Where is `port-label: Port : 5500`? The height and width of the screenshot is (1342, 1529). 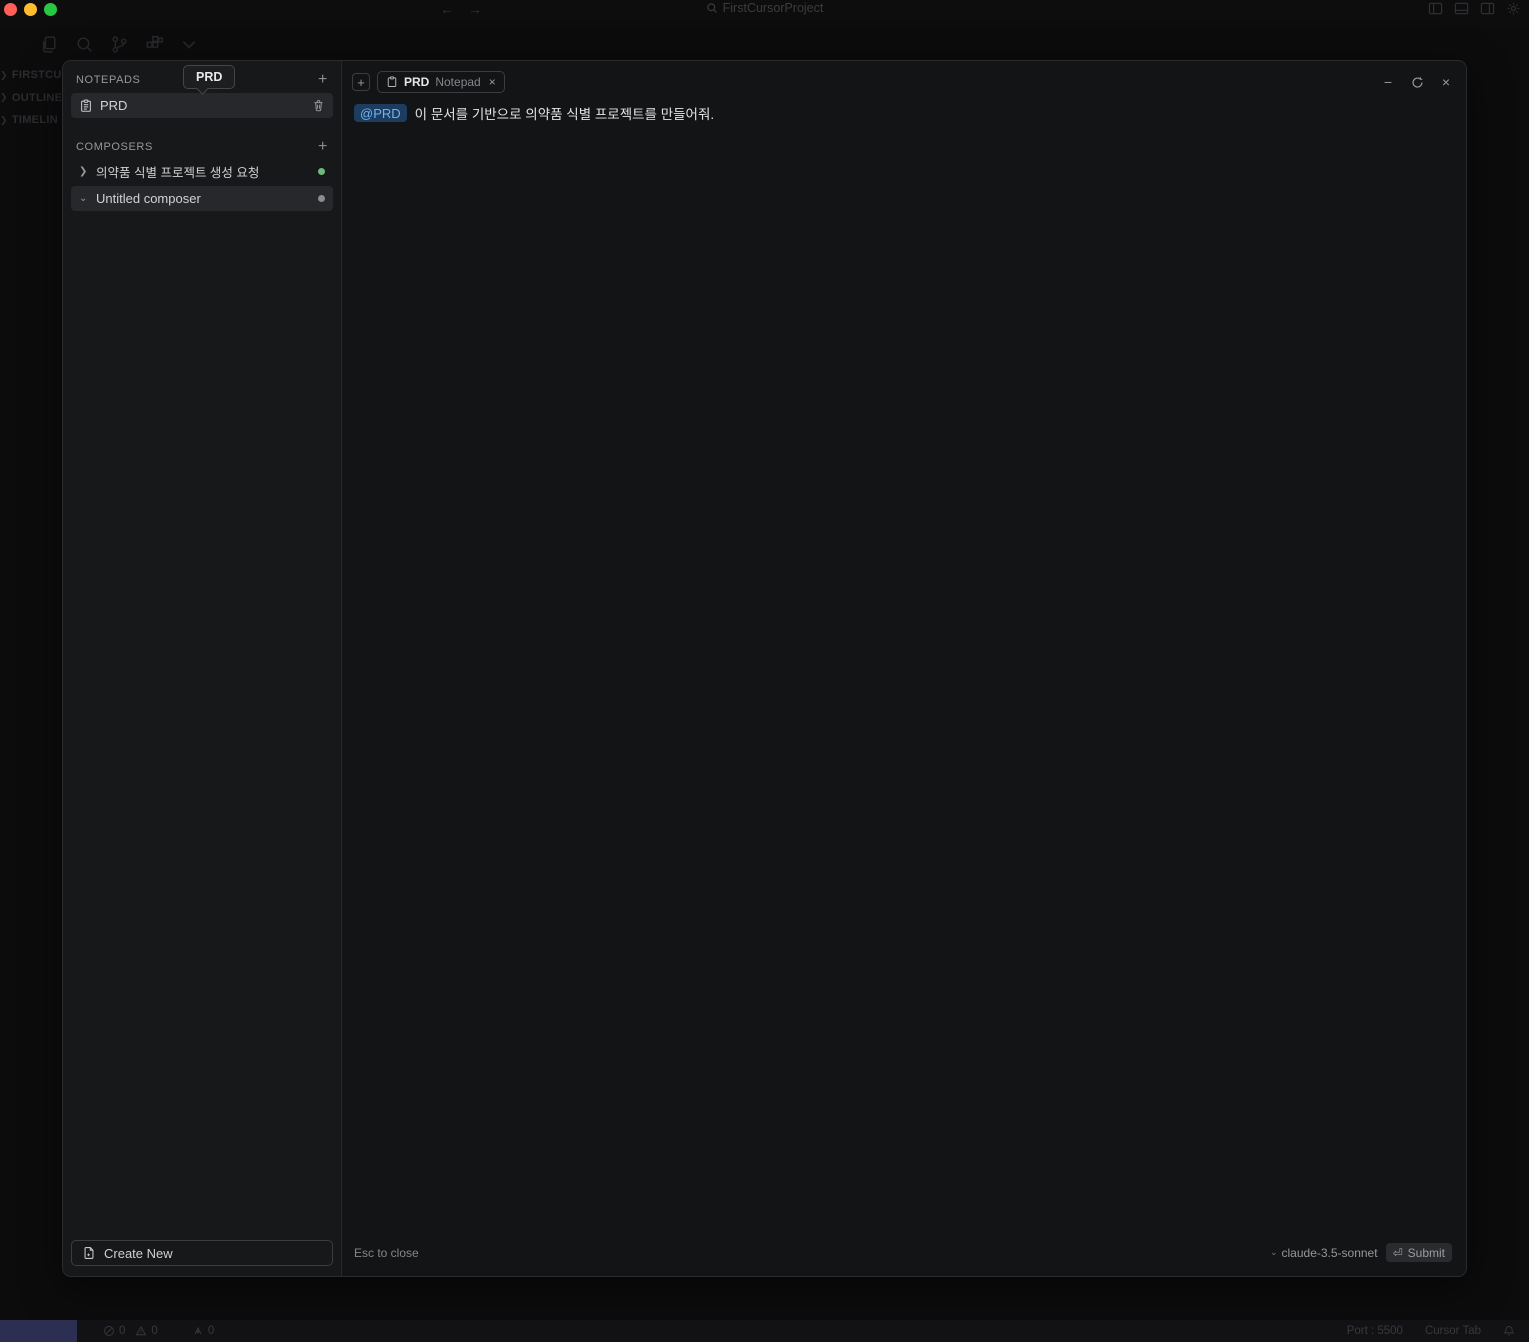 port-label: Port : 5500 is located at coordinates (1374, 1331).